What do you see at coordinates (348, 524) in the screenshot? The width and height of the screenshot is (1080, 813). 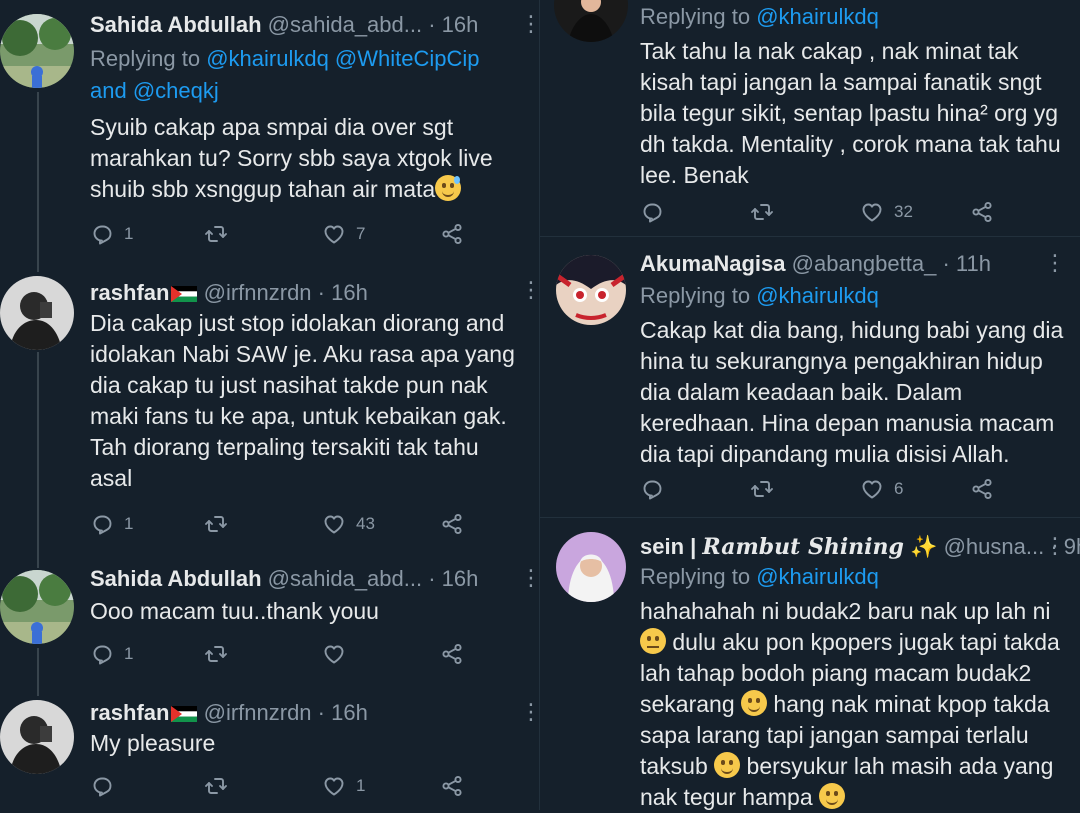 I see `like-button: 43` at bounding box center [348, 524].